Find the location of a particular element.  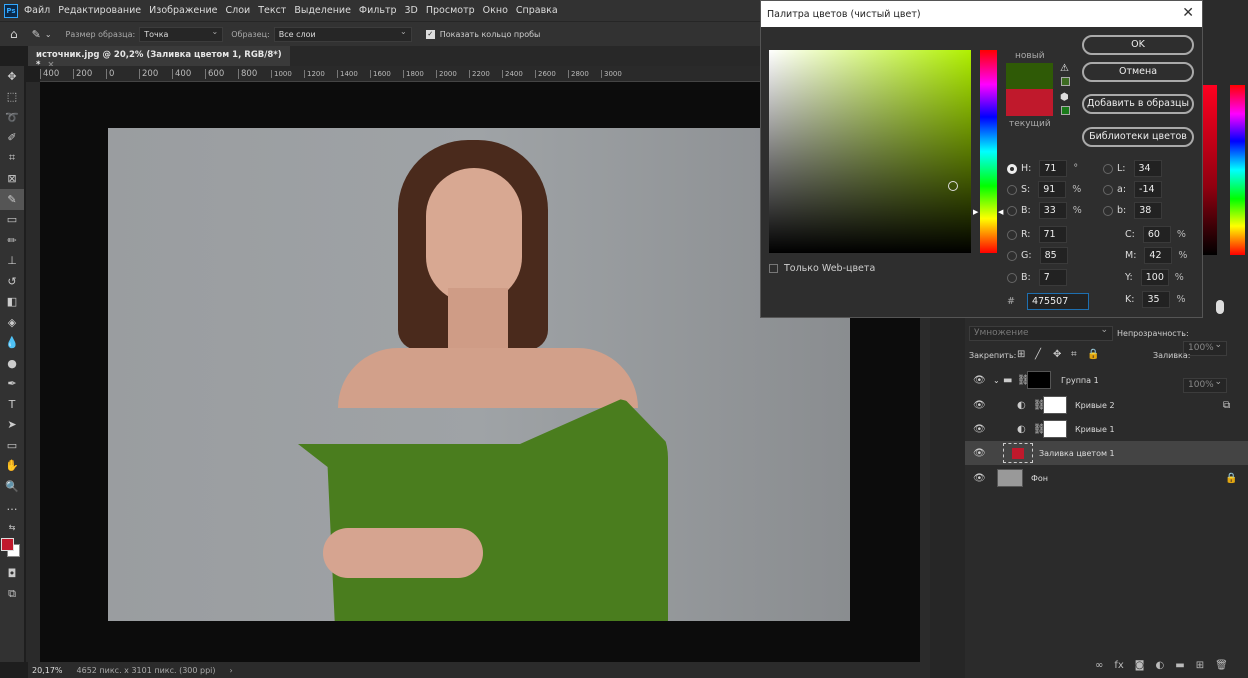

green-input: 85 is located at coordinates (1053, 255).